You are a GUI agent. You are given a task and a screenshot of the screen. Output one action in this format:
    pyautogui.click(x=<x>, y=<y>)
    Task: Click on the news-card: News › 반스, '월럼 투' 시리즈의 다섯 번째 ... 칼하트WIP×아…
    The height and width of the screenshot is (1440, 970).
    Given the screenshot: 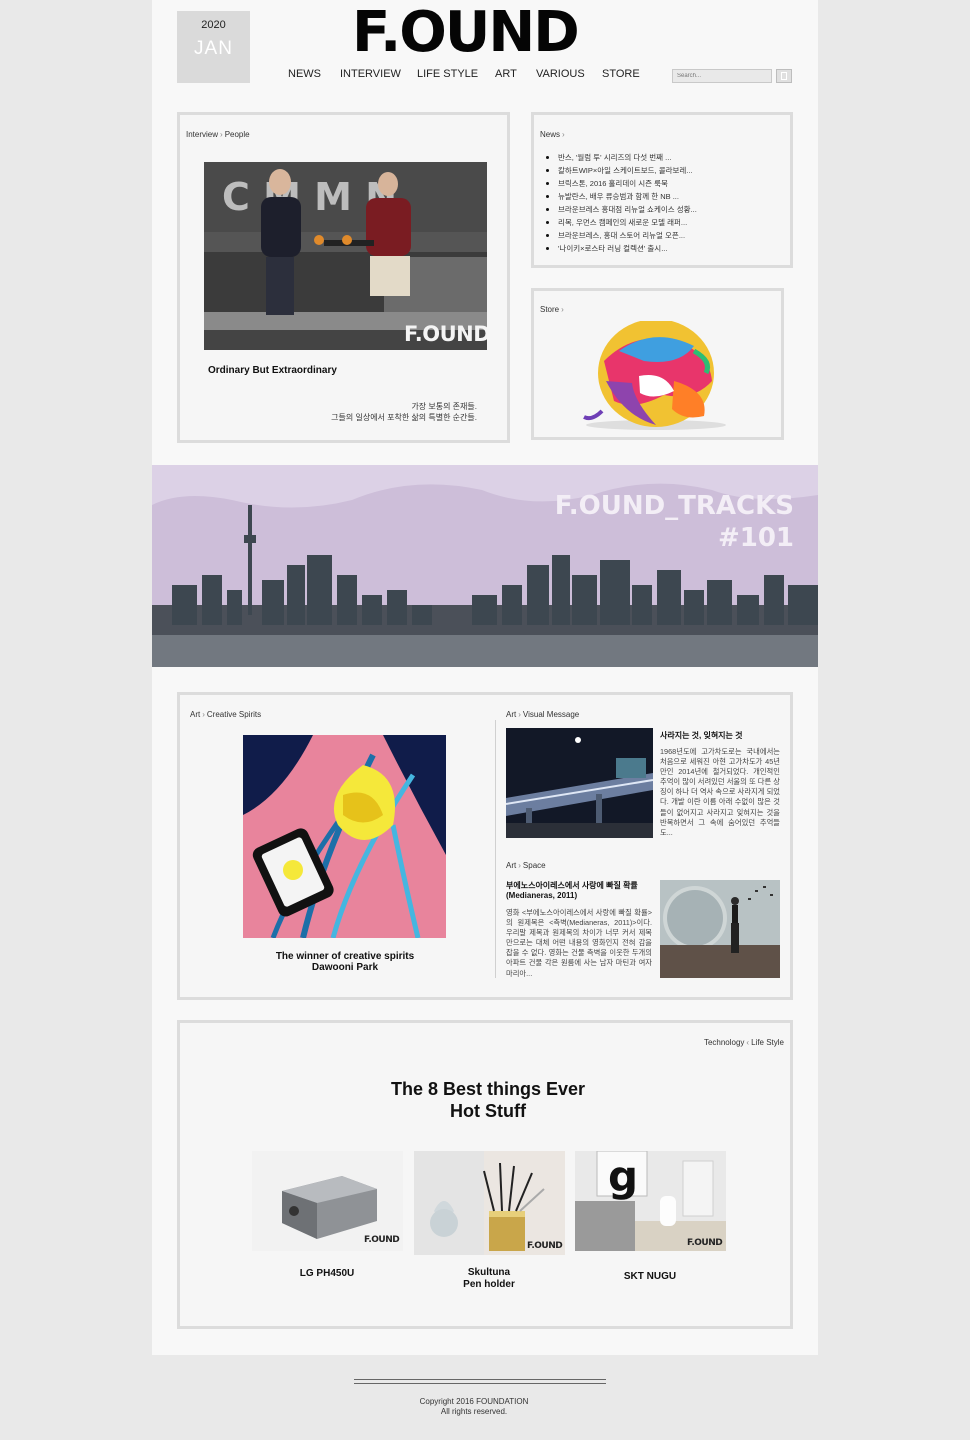 What is the action you would take?
    pyautogui.click(x=662, y=190)
    